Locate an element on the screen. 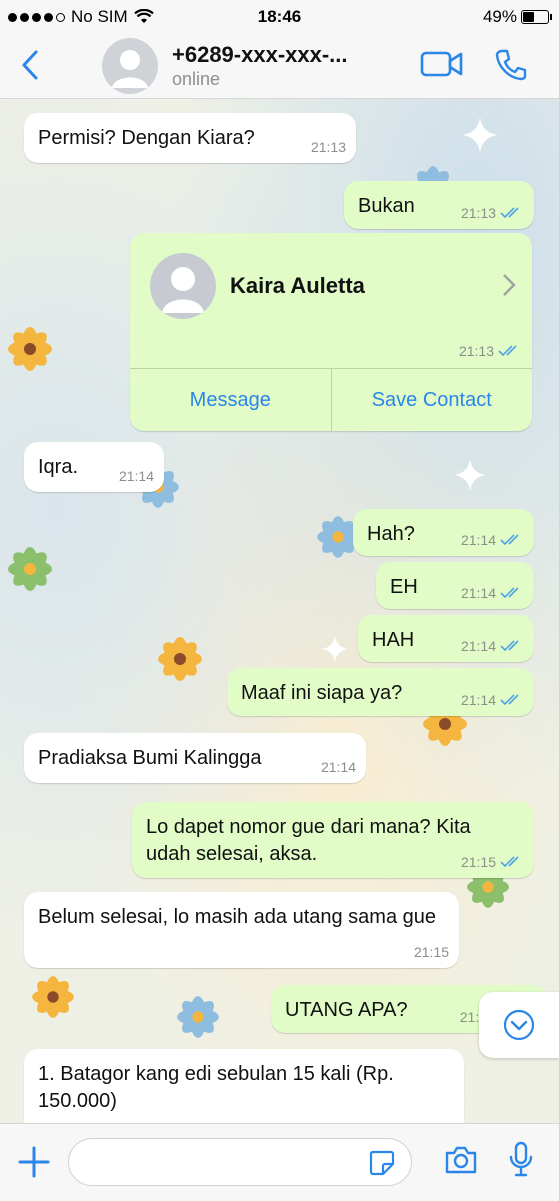  contact-card-actions: Message Save Contact is located at coordinates (331, 399).